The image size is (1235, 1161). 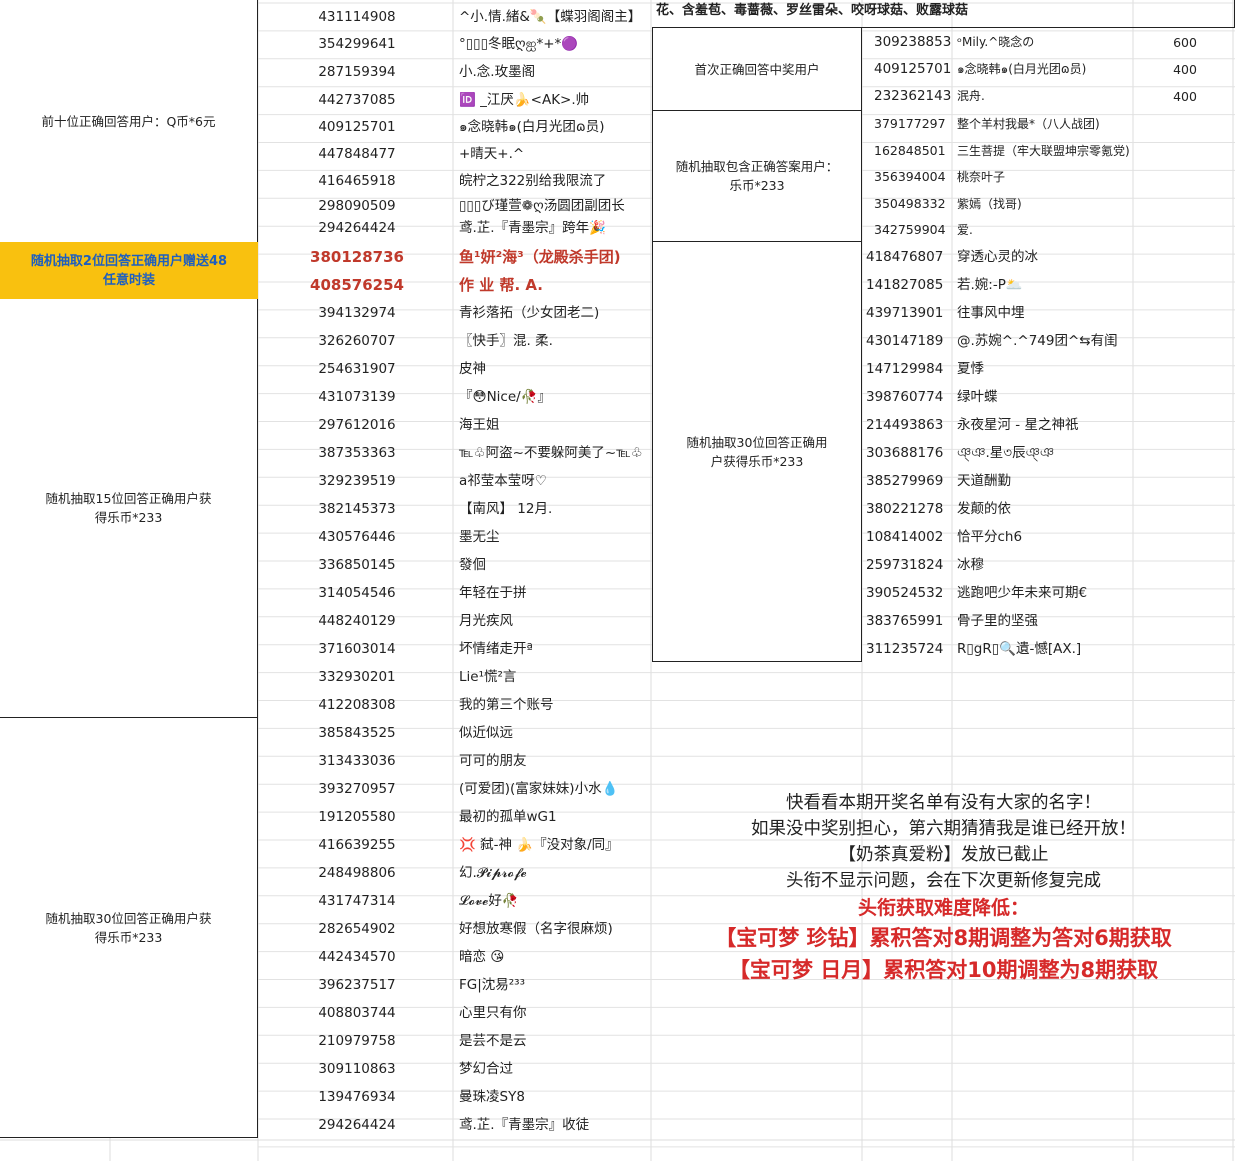 What do you see at coordinates (493, 1041) in the screenshot?
I see `user-nickname: 是芸不是云` at bounding box center [493, 1041].